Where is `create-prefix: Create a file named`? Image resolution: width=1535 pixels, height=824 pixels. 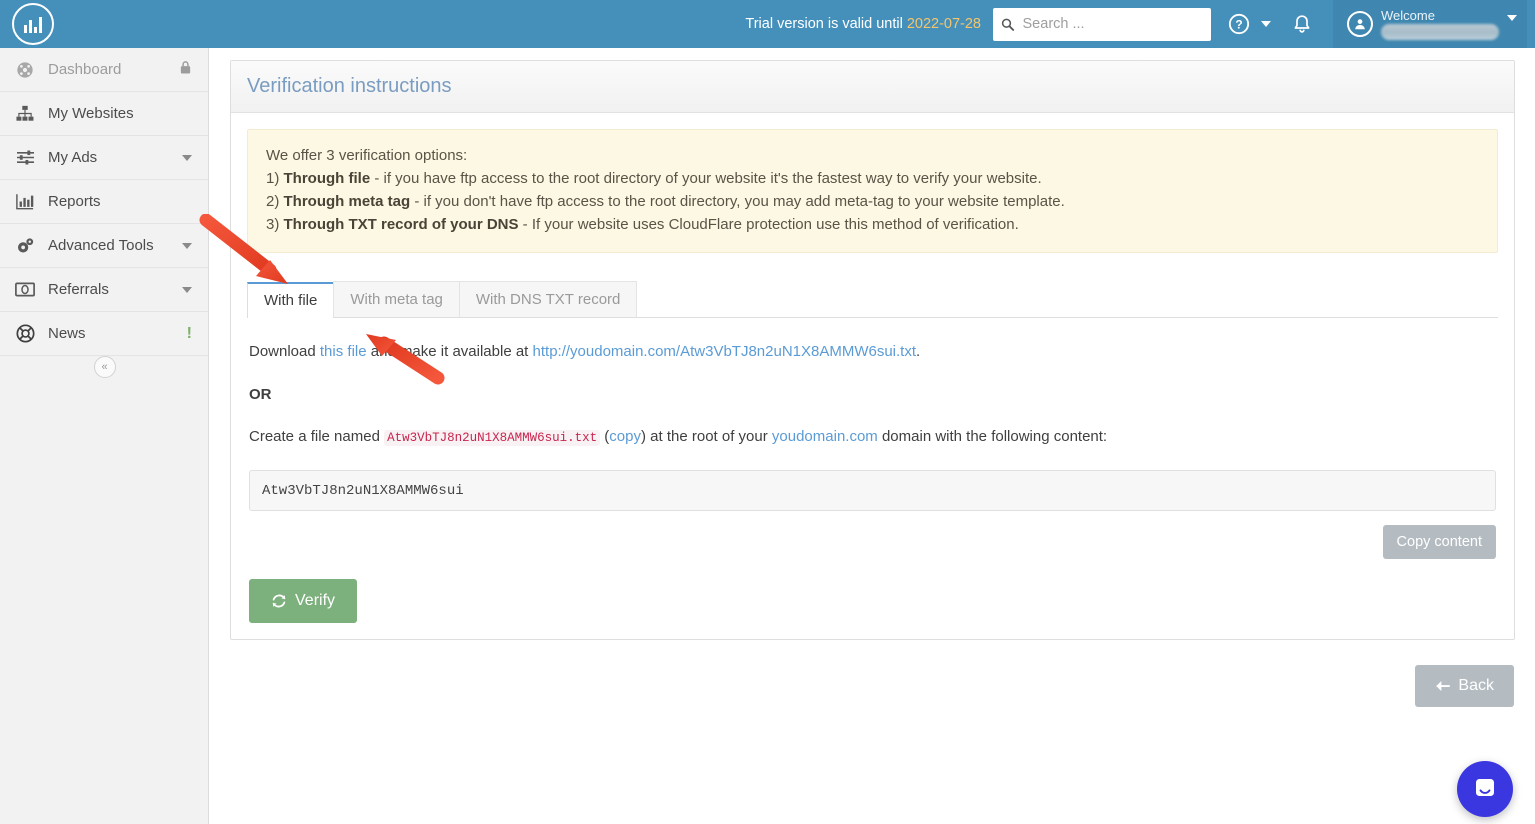 create-prefix: Create a file named is located at coordinates (317, 436).